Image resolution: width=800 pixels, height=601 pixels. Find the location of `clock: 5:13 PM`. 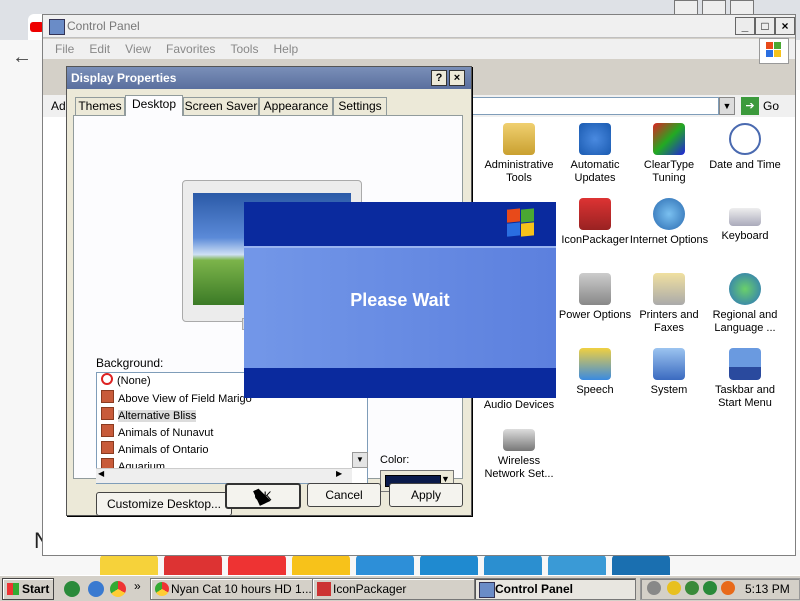

clock: 5:13 PM is located at coordinates (767, 589).